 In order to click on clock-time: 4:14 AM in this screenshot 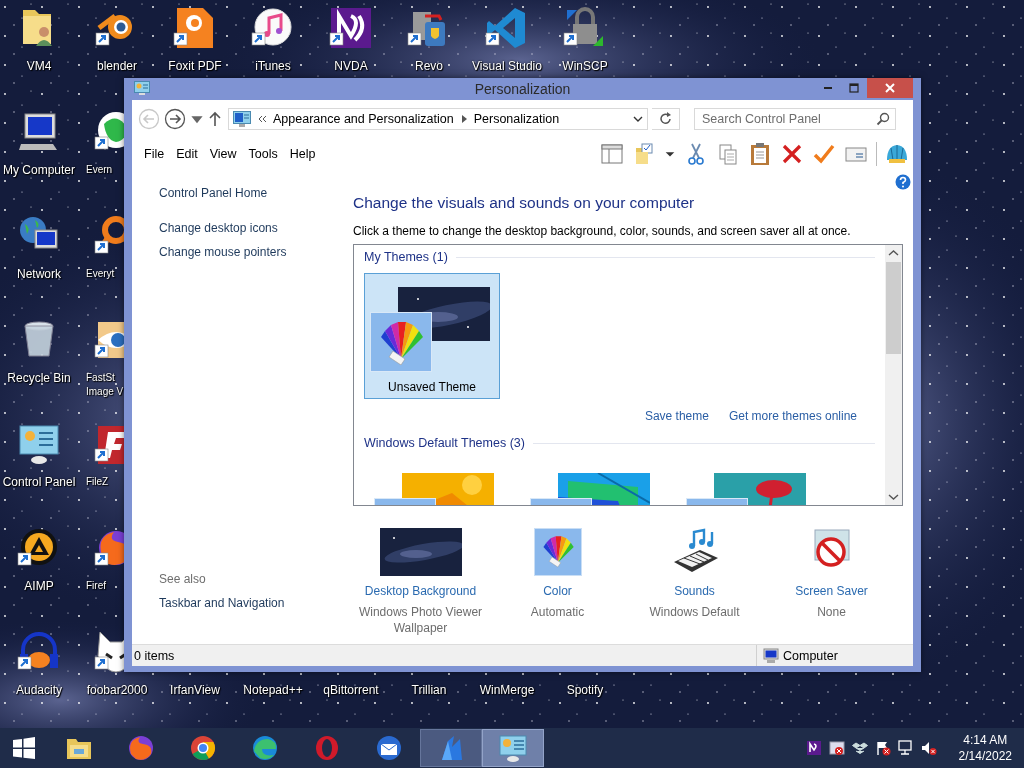, I will do `click(985, 740)`.